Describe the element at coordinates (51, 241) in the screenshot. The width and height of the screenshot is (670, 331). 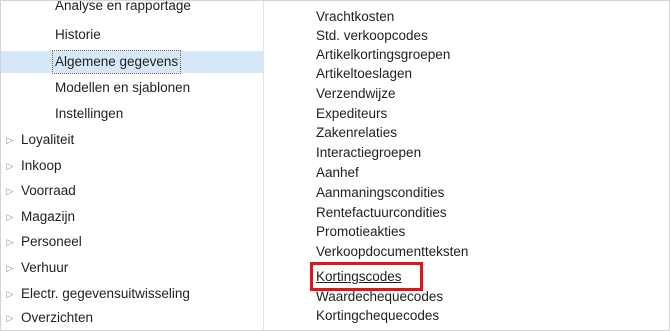
I see `nav-group-label: Personeel` at that location.